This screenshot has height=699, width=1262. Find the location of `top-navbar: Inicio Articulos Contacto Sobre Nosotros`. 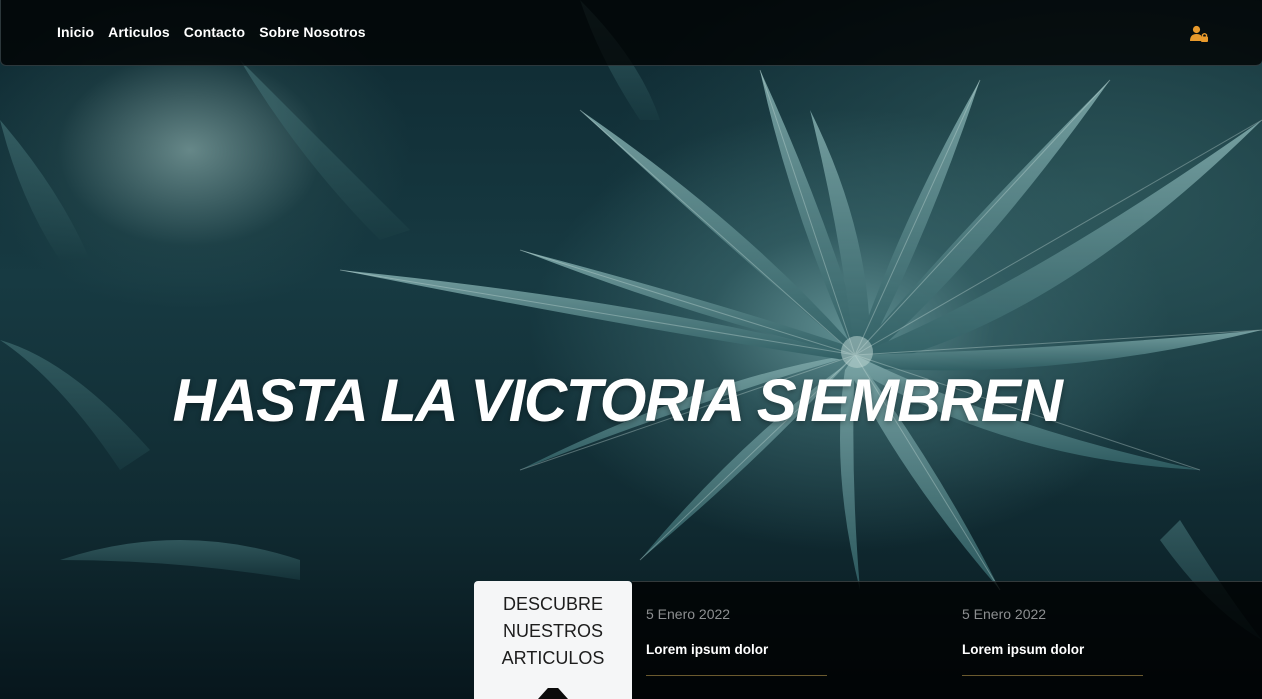

top-navbar: Inicio Articulos Contacto Sobre Nosotros is located at coordinates (631, 33).